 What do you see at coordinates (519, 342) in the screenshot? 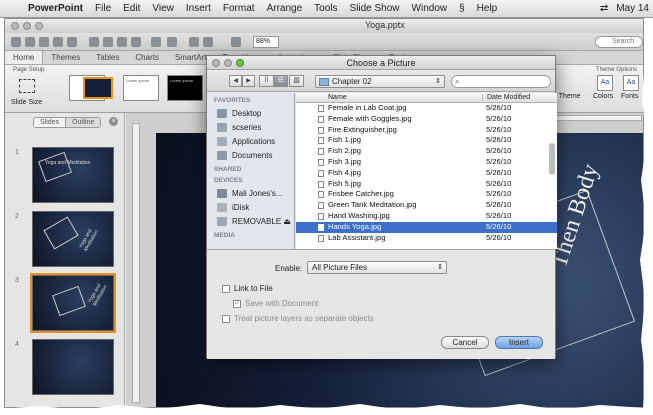
I see `insert-button: Insert` at bounding box center [519, 342].